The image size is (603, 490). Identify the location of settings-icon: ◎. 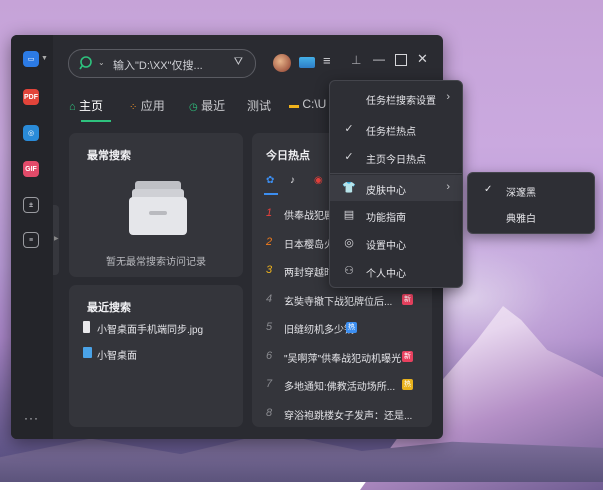
(349, 243).